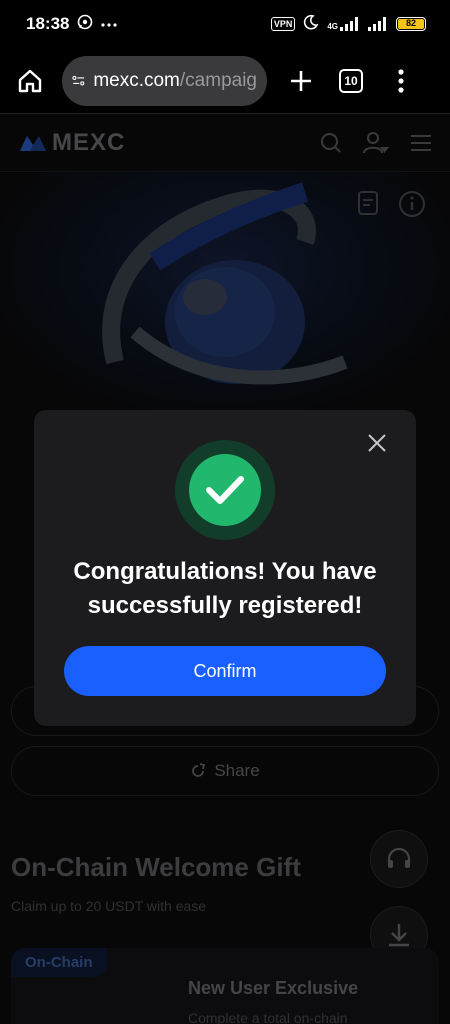 This screenshot has height=1024, width=450. Describe the element at coordinates (332, 26) in the screenshot. I see `network-type: 4G` at that location.